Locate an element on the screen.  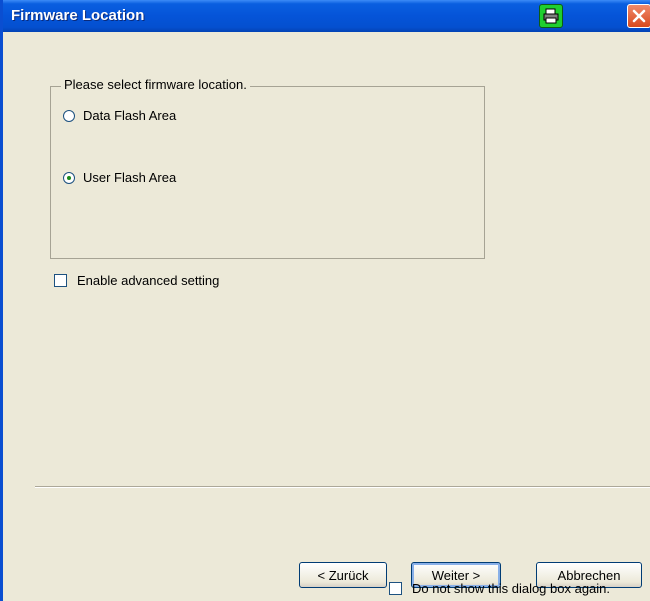
do-not-show-label: Do not show this dialog box again. is located at coordinates (511, 588).